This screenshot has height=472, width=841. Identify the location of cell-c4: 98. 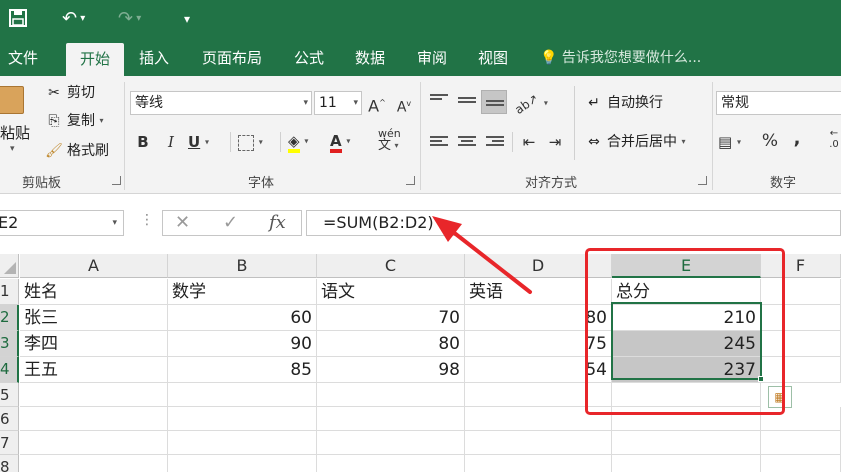
(391, 370).